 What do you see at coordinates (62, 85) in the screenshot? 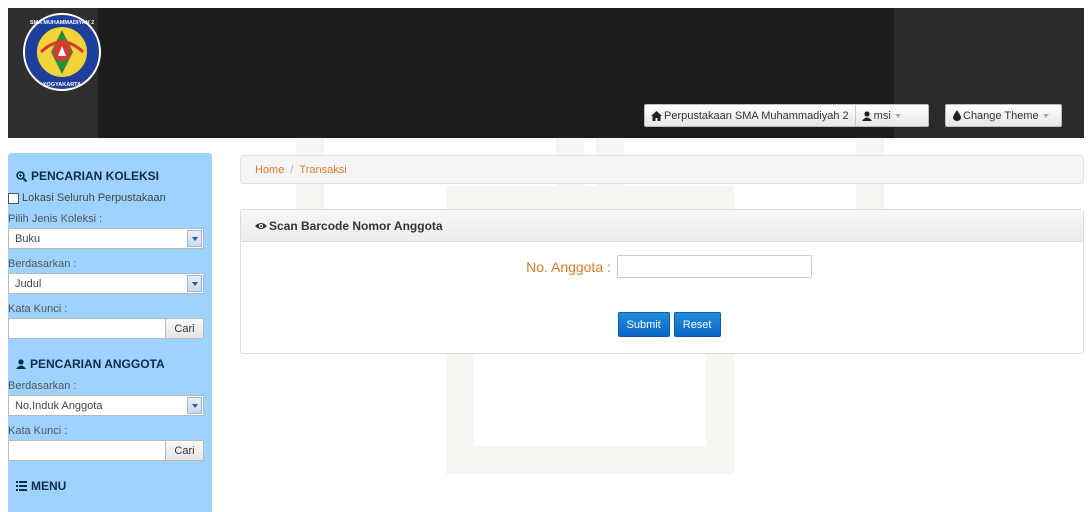
I see `svg-text: YOGYAKARTA` at bounding box center [62, 85].